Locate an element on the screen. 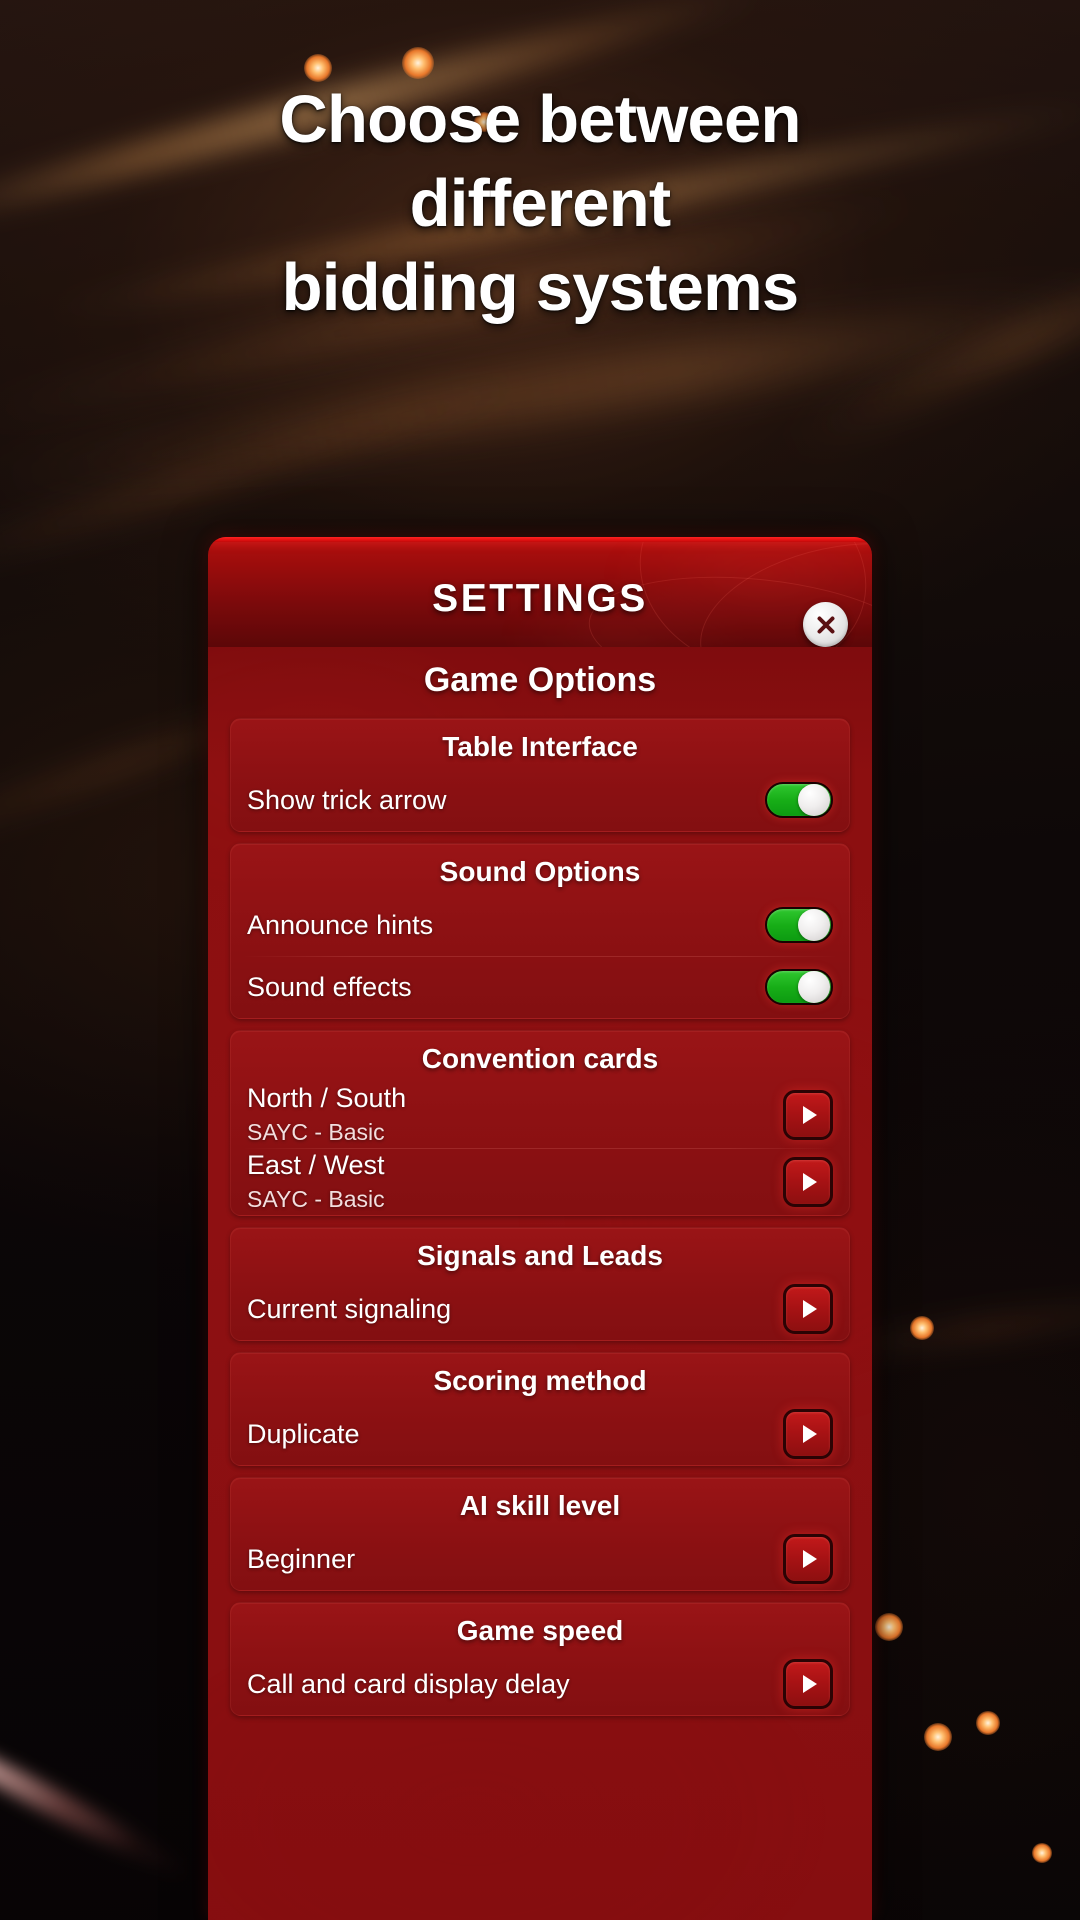 This screenshot has height=1920, width=1080. panel-top-accent is located at coordinates (540, 539).